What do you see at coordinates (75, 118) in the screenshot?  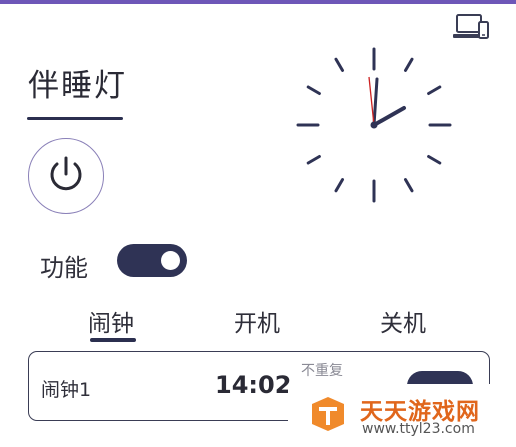 I see `title-underline` at bounding box center [75, 118].